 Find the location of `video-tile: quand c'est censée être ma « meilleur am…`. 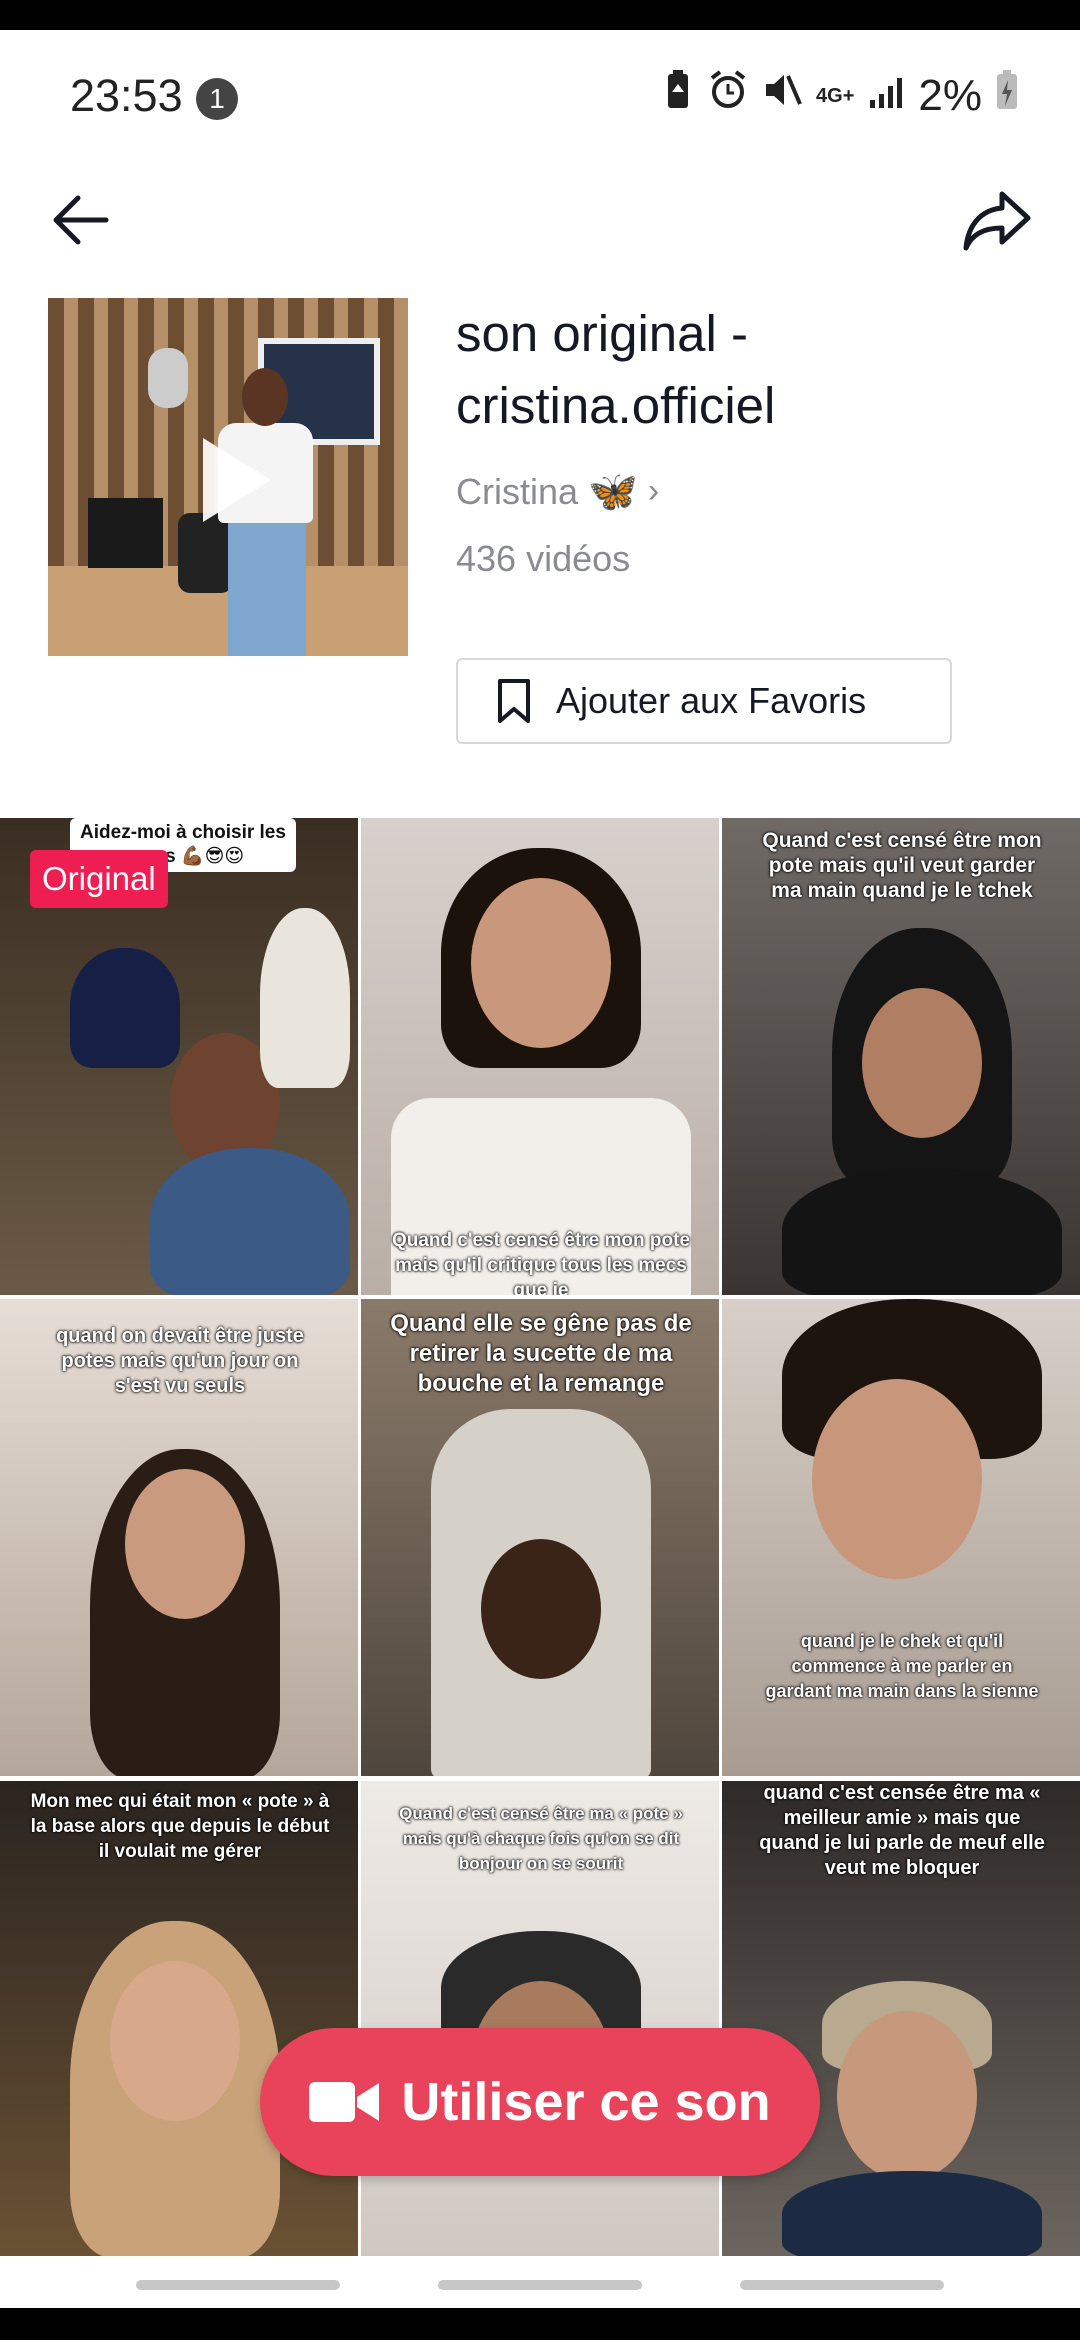

video-tile: quand c'est censée être ma « meilleur am… is located at coordinates (901, 2019).